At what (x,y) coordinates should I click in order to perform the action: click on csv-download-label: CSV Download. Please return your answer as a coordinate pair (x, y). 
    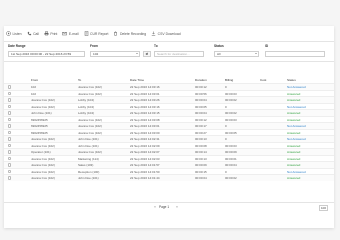
    Looking at the image, I should click on (169, 33).